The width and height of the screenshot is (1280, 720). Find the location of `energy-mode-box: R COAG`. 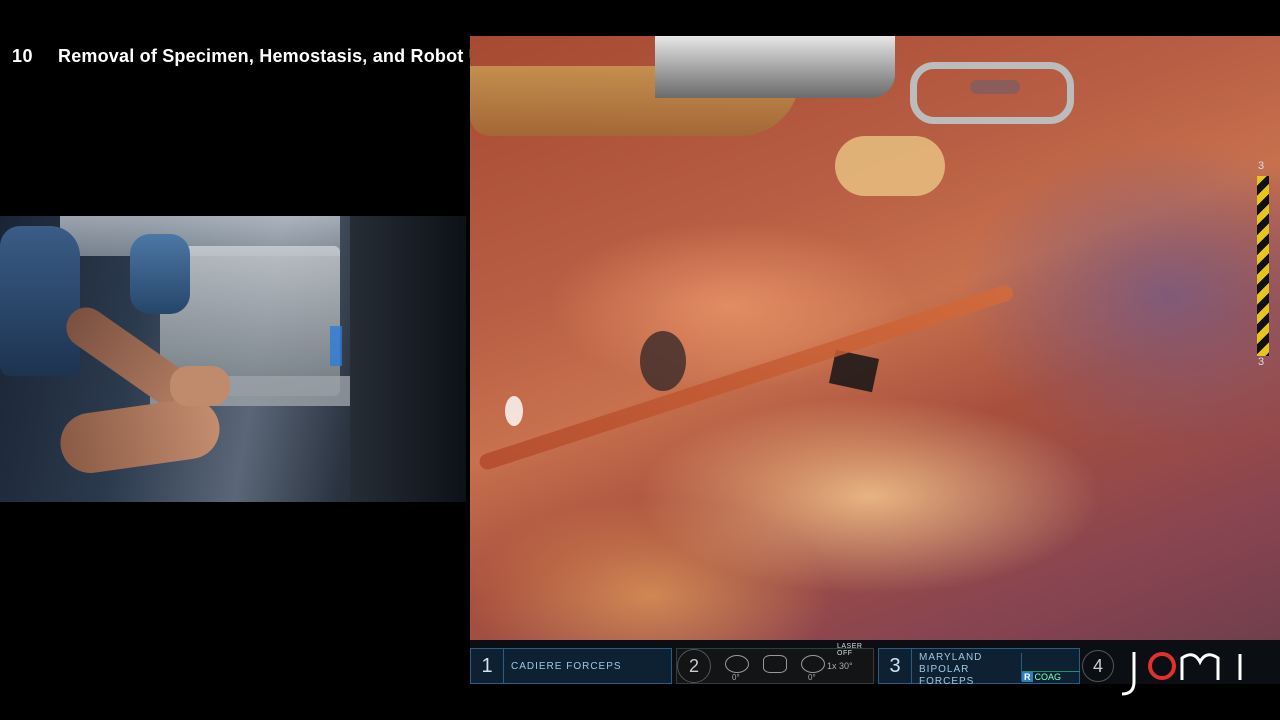

energy-mode-box: R COAG is located at coordinates (1050, 667).